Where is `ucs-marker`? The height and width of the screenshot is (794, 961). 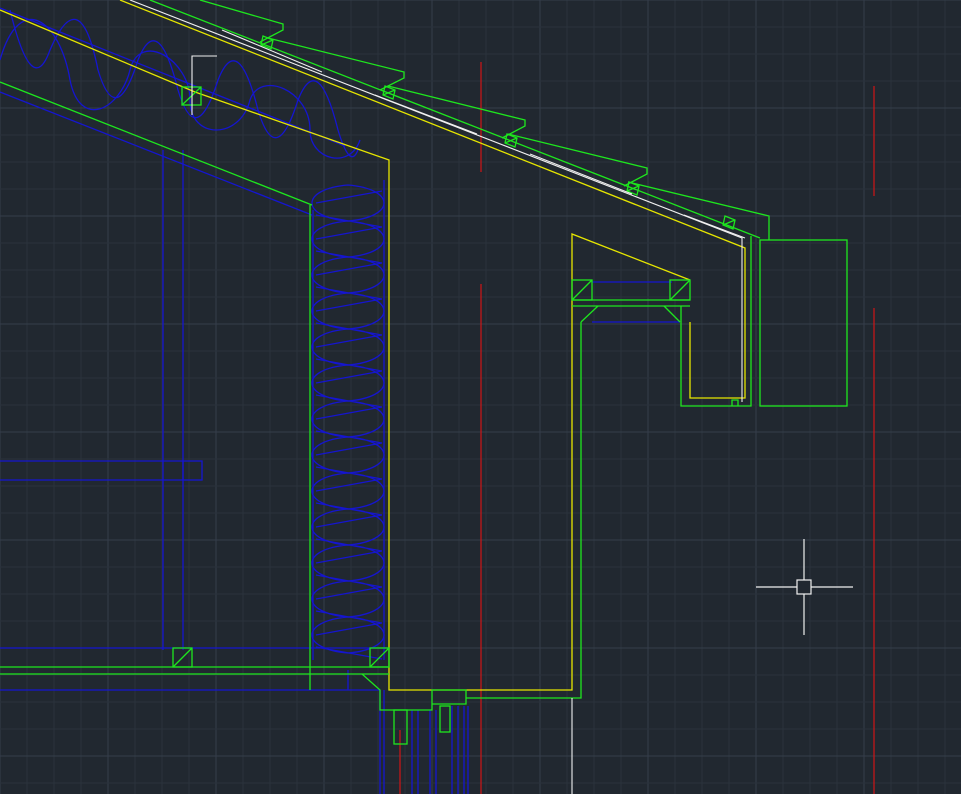 ucs-marker is located at coordinates (204, 85).